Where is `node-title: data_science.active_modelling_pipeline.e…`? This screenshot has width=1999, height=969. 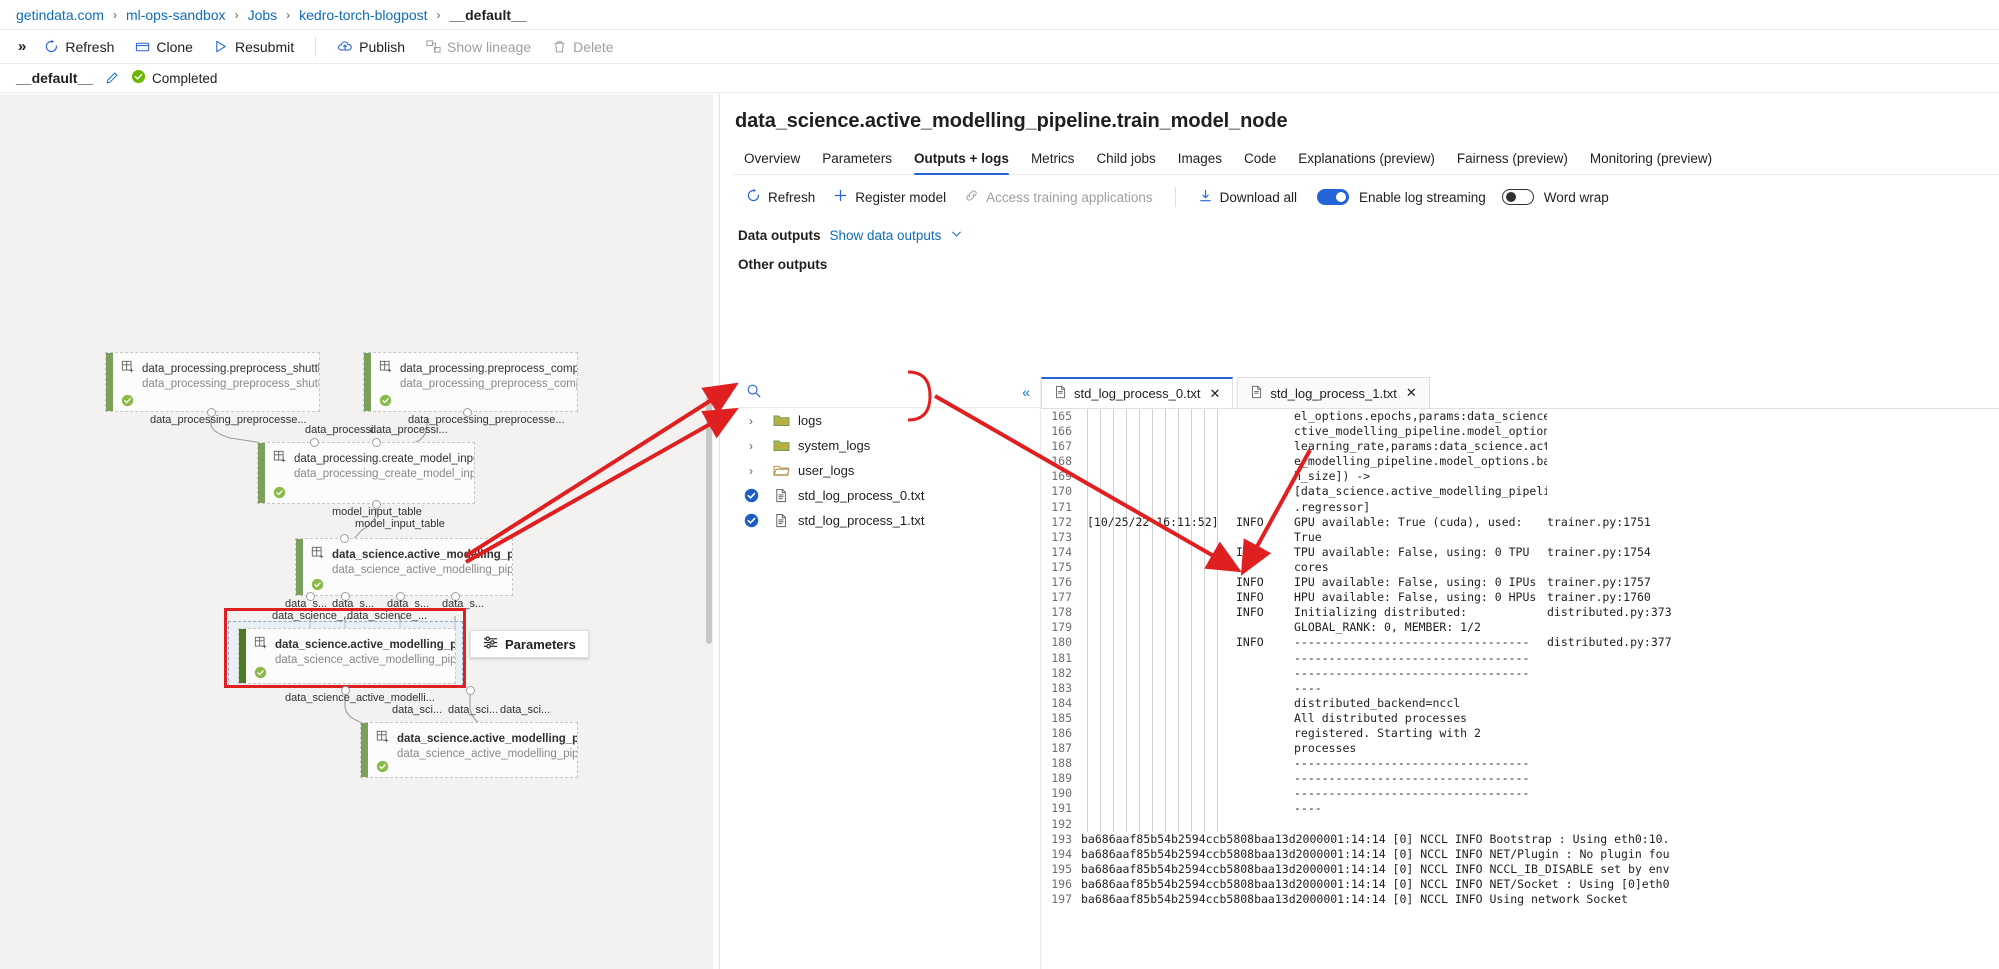
node-title: data_science.active_modelling_pipeline.e… is located at coordinates (487, 738).